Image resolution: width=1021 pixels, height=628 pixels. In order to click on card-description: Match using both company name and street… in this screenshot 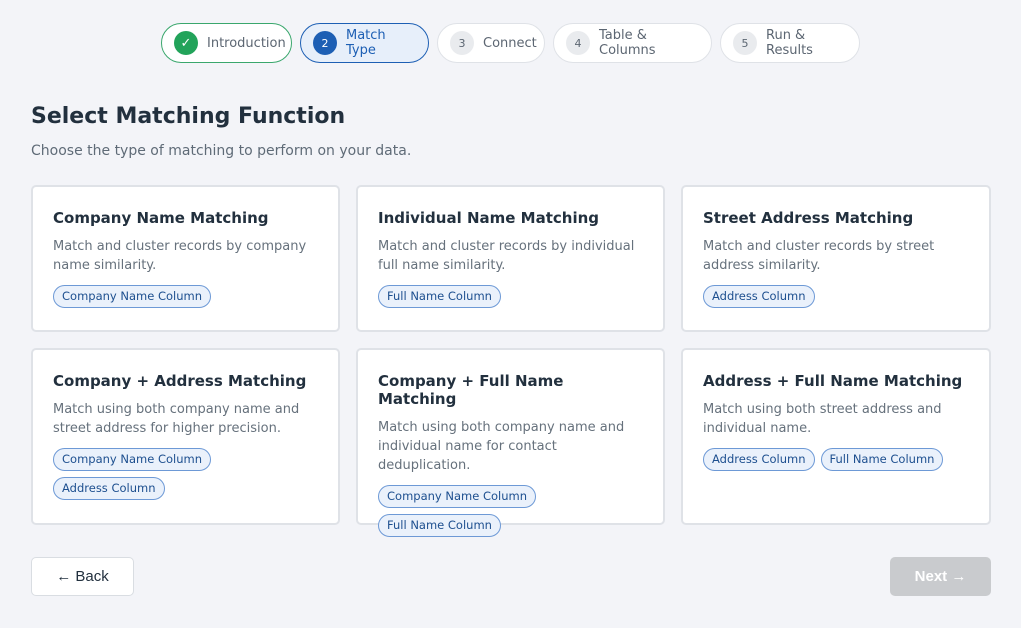, I will do `click(176, 419)`.